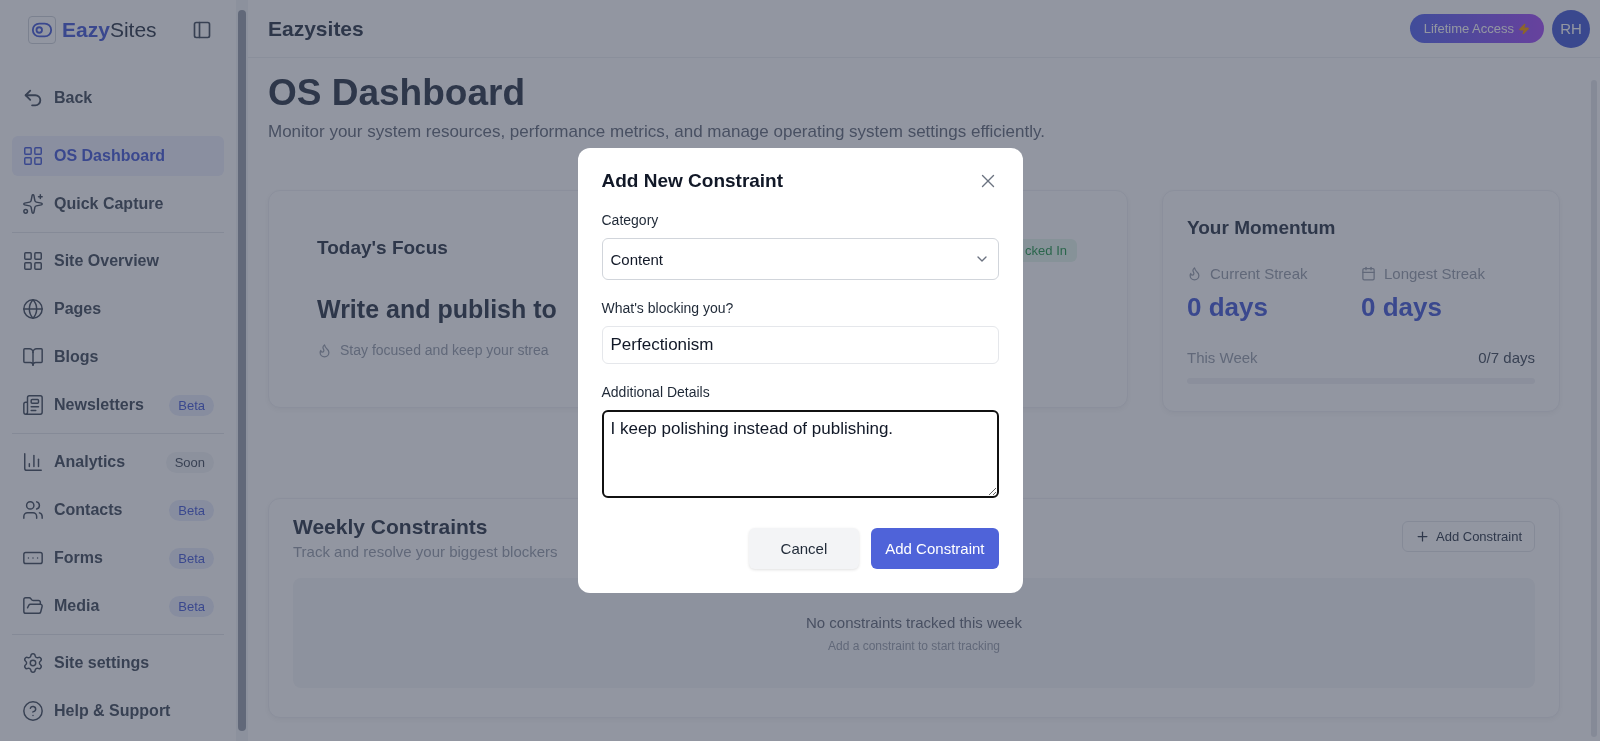 This screenshot has height=741, width=1600. Describe the element at coordinates (118, 357) in the screenshot. I see `sidebar-item: Blogs` at that location.